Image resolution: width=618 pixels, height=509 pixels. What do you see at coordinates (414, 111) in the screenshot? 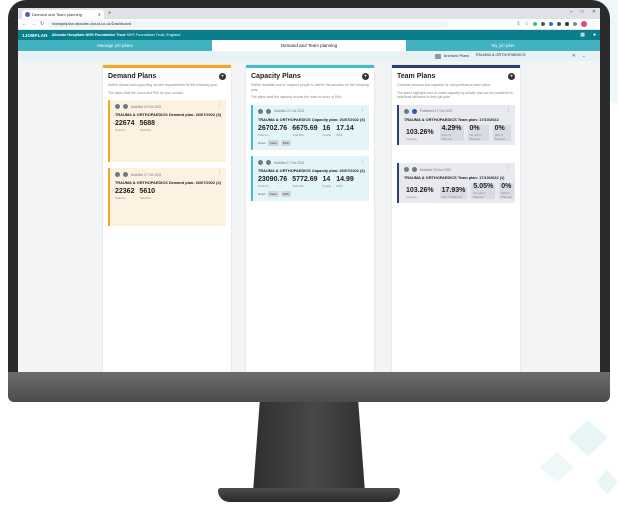
I see `published-icon` at bounding box center [414, 111].